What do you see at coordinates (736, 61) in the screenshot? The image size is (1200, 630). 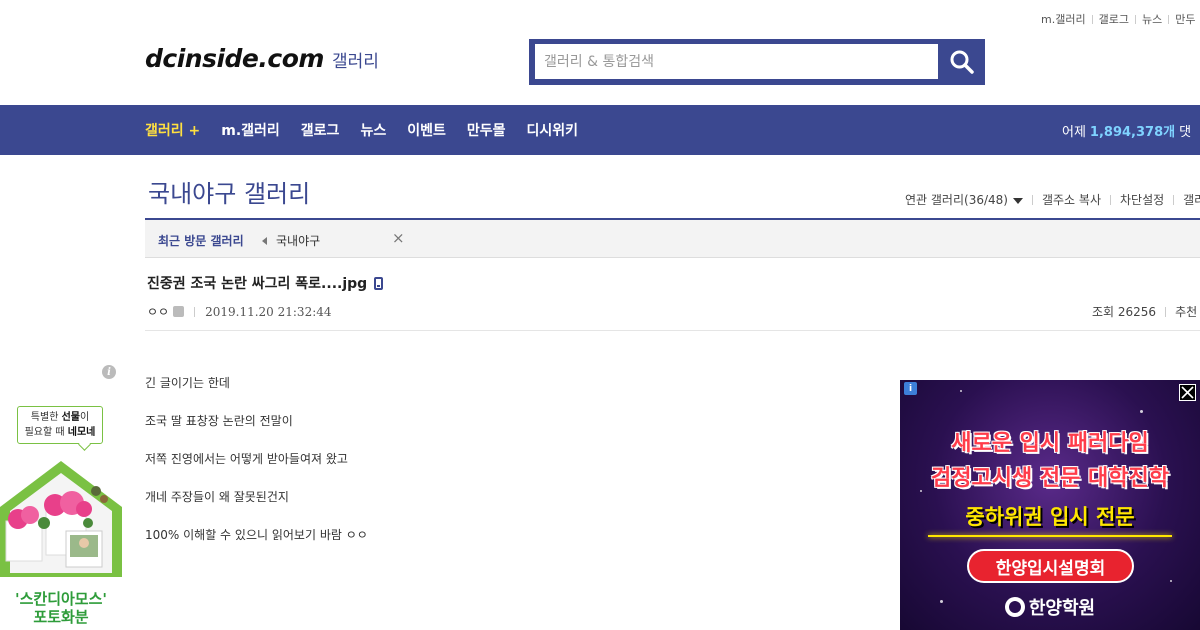 I see `search-input` at bounding box center [736, 61].